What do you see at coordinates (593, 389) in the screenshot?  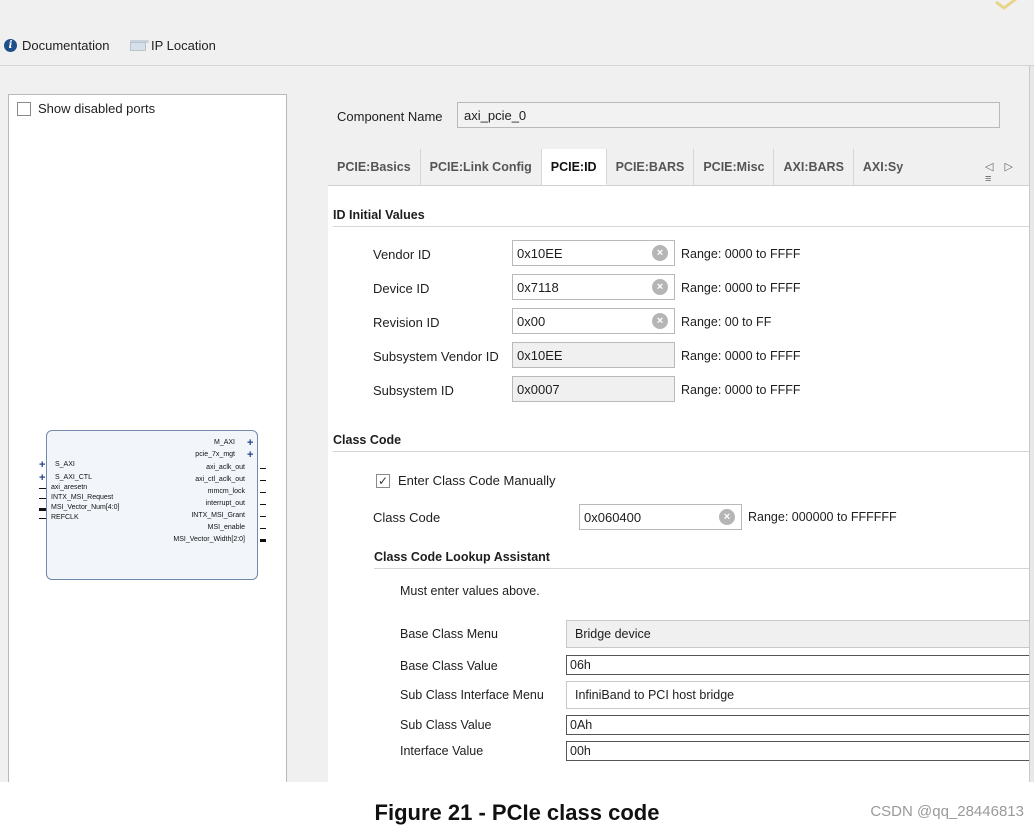 I see `subsystem-id-input: 0x0007` at bounding box center [593, 389].